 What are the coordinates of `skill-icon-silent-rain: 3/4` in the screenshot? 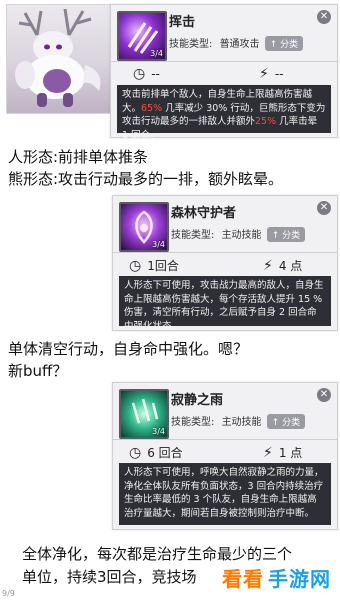 It's located at (144, 414).